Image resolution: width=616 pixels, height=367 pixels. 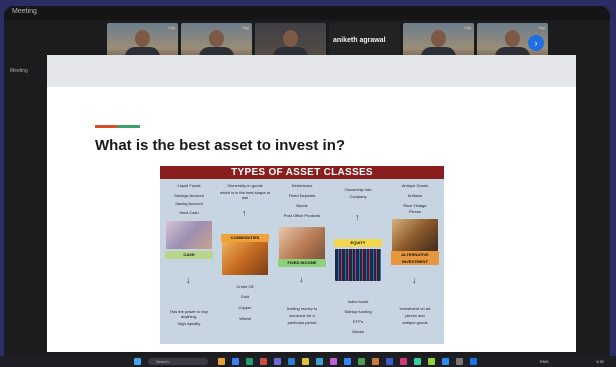 What do you see at coordinates (544, 361) in the screenshot?
I see `language-indicator: ENG` at bounding box center [544, 361].